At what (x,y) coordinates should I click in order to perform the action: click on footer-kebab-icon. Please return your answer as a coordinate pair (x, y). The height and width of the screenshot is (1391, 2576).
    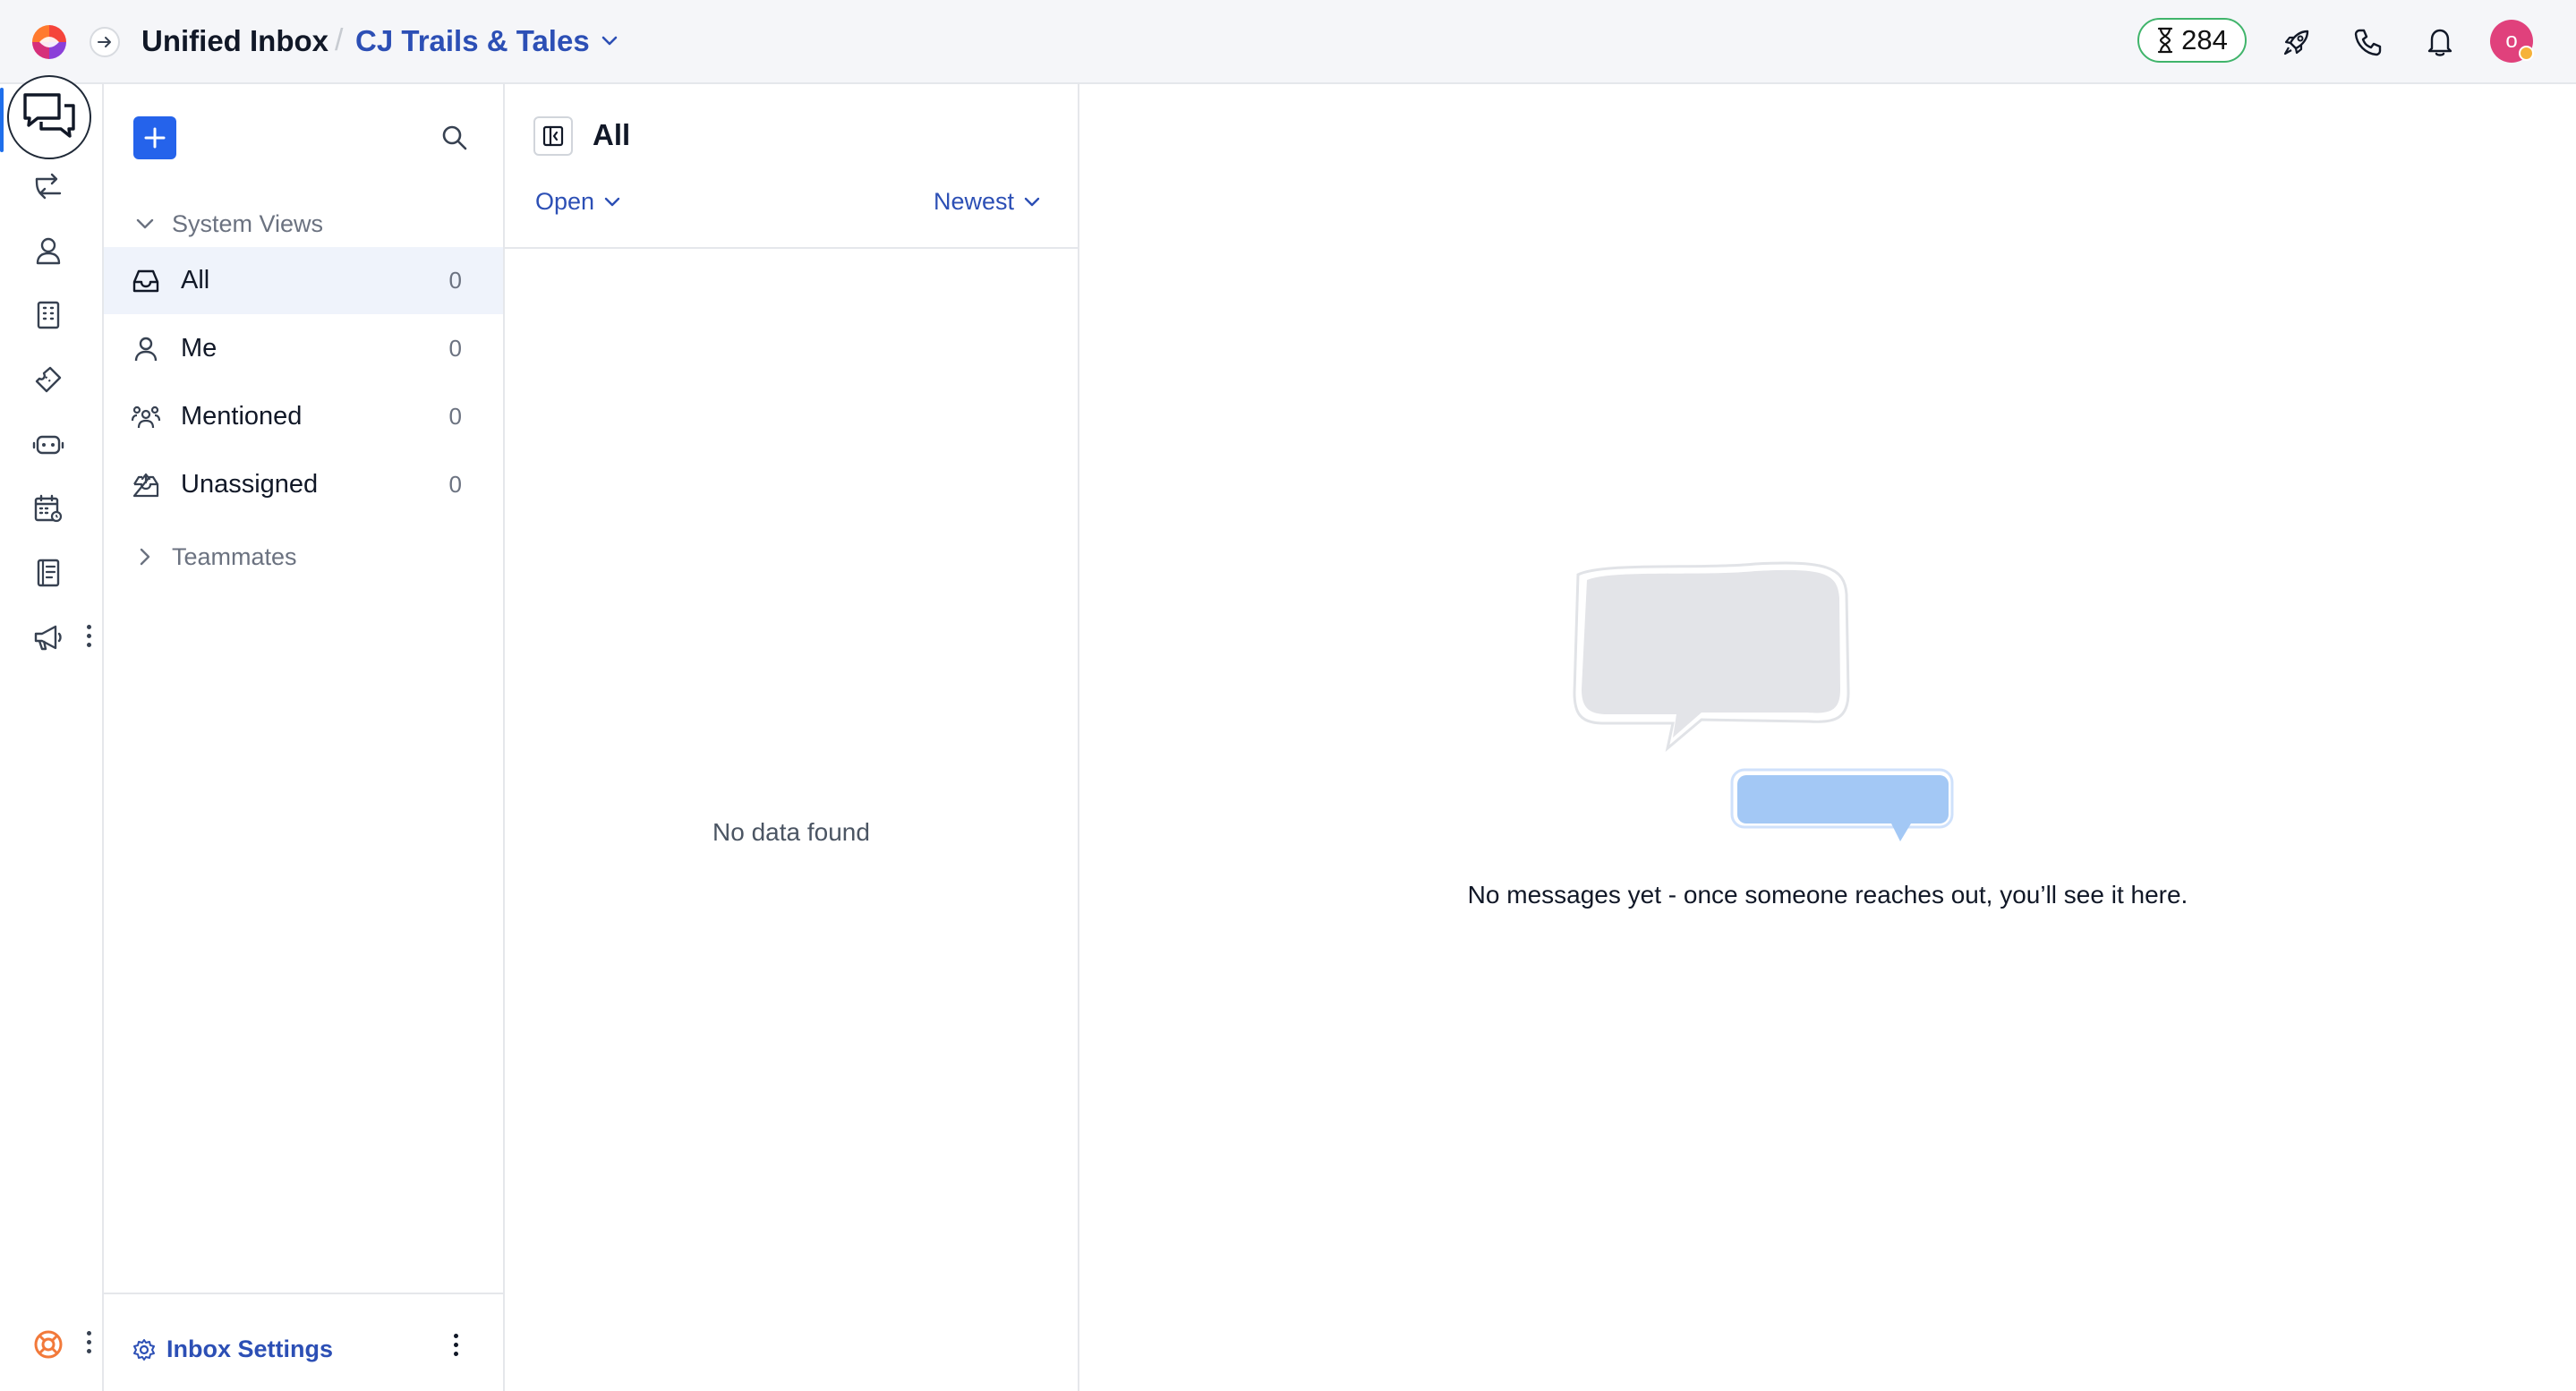
    Looking at the image, I should click on (455, 1345).